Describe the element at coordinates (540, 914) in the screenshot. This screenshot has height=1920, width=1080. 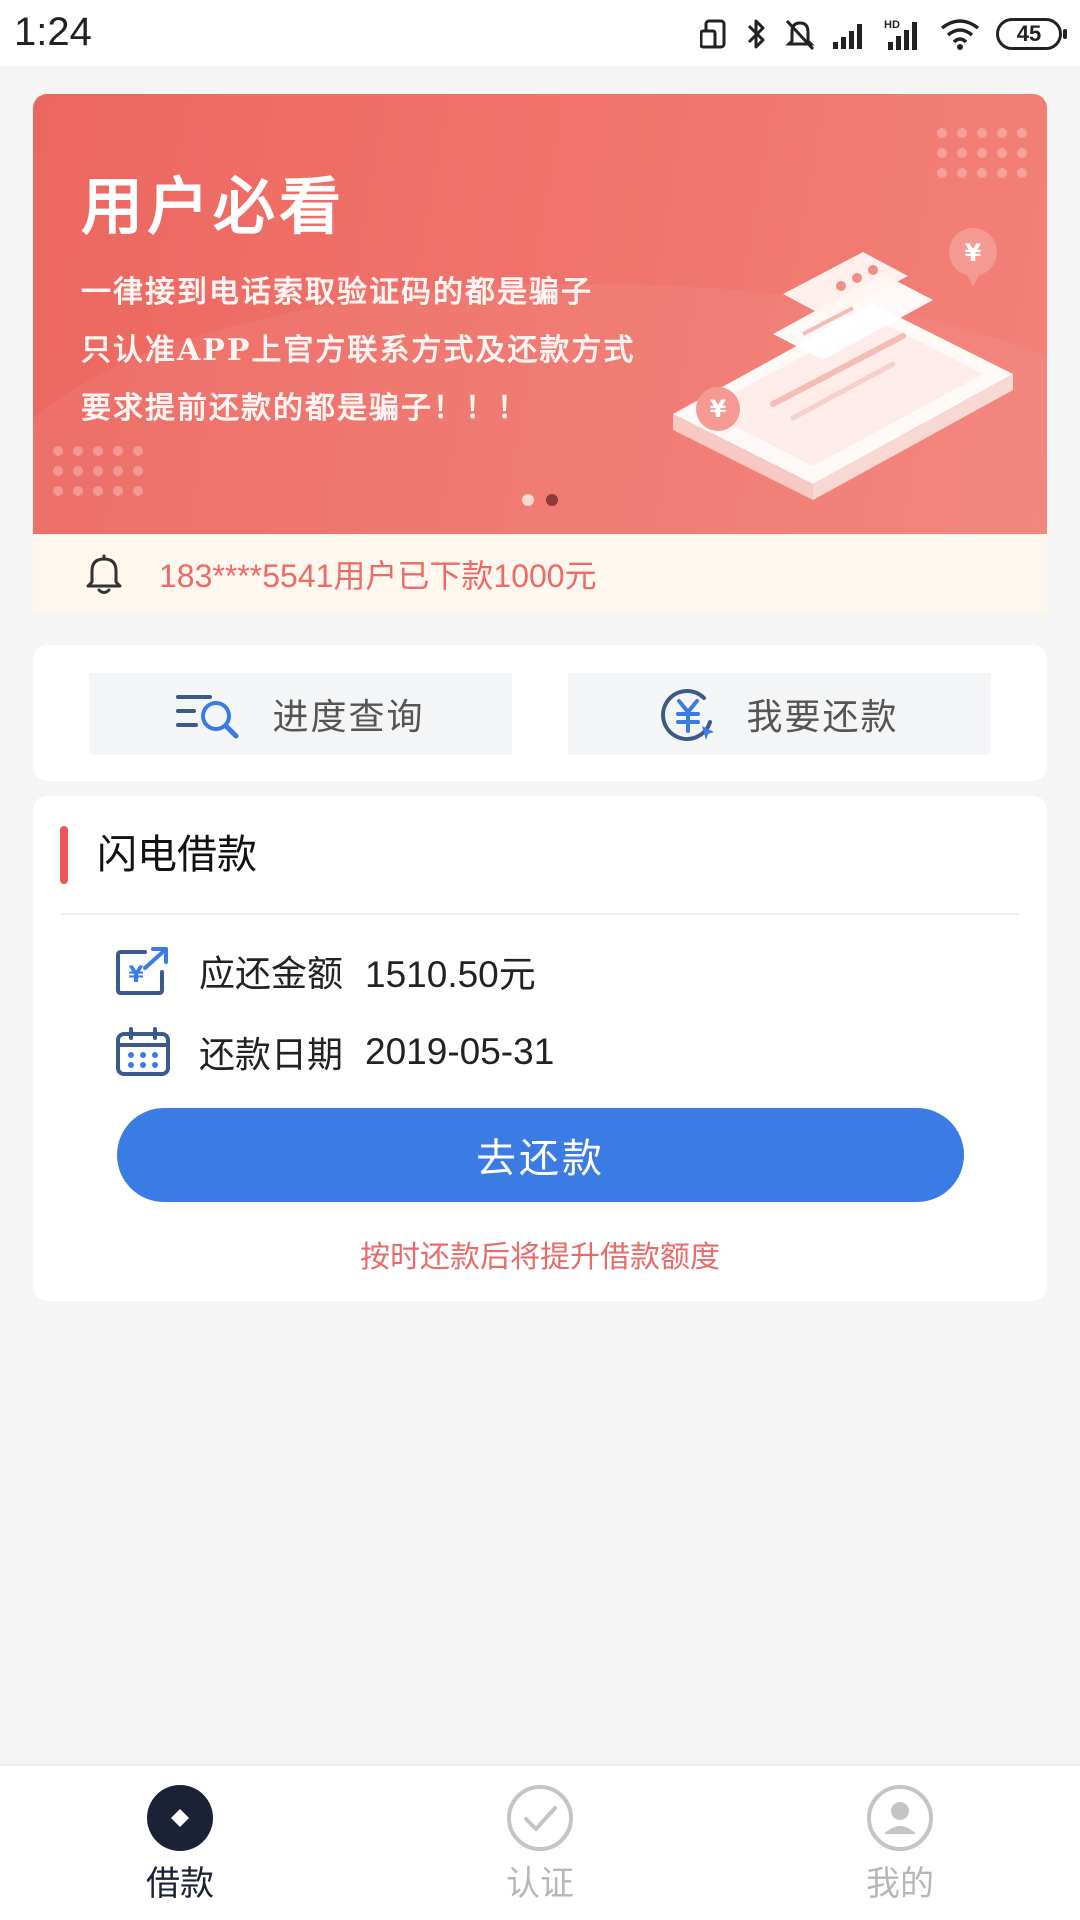
I see `loan-divider` at that location.